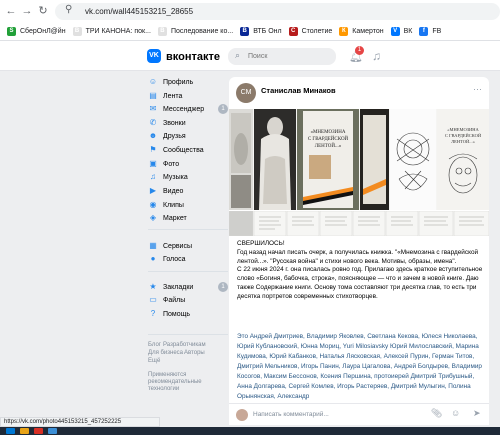 The height and width of the screenshot is (435, 500). Describe the element at coordinates (188, 218) in the screenshot. I see `sidebar-item: ◈ Маркет` at that location.